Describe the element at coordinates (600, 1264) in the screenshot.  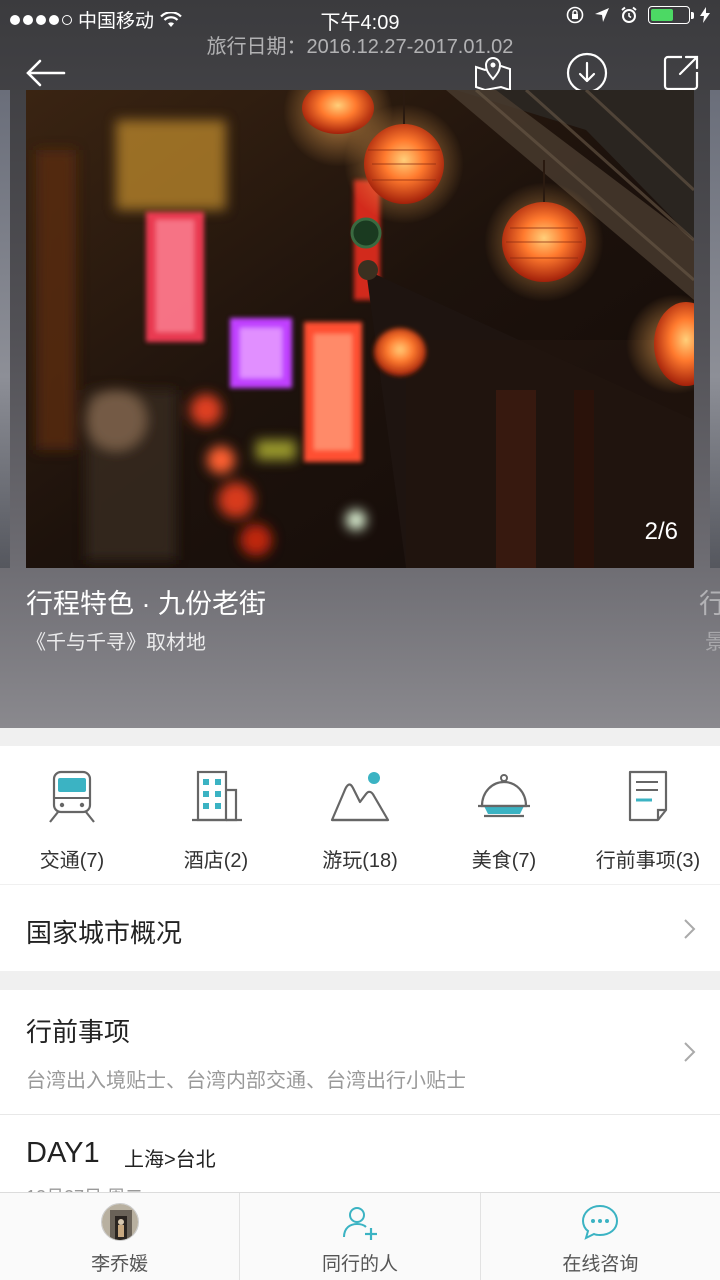
I see `tab-label: 在线咨询` at that location.